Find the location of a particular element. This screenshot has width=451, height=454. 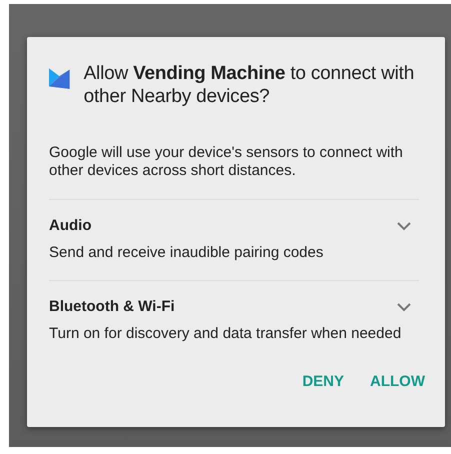

section-title: Bluetooth & Wi-Fi is located at coordinates (112, 307).